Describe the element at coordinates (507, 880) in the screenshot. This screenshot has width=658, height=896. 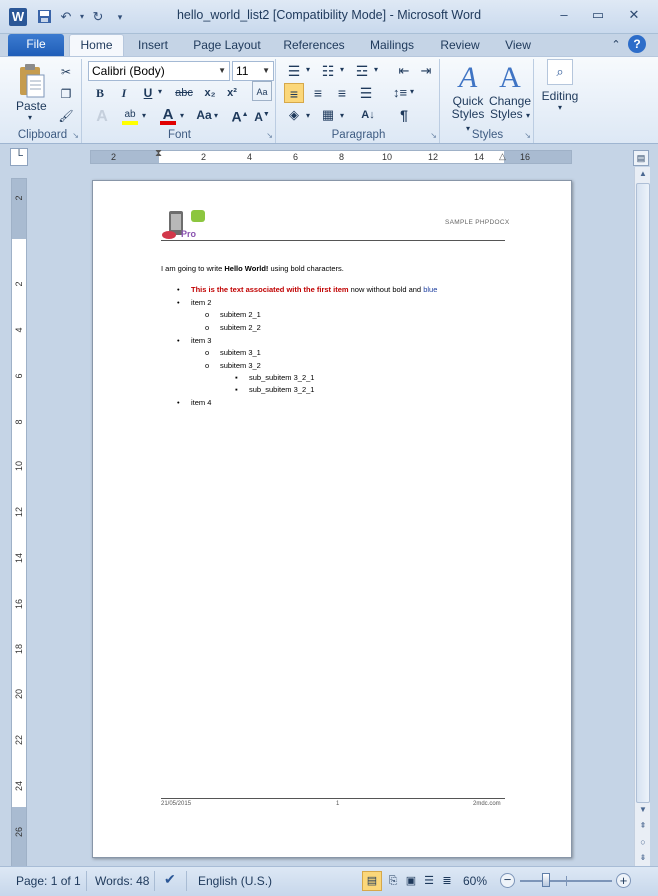
I see `zoom-out-icon: −` at that location.